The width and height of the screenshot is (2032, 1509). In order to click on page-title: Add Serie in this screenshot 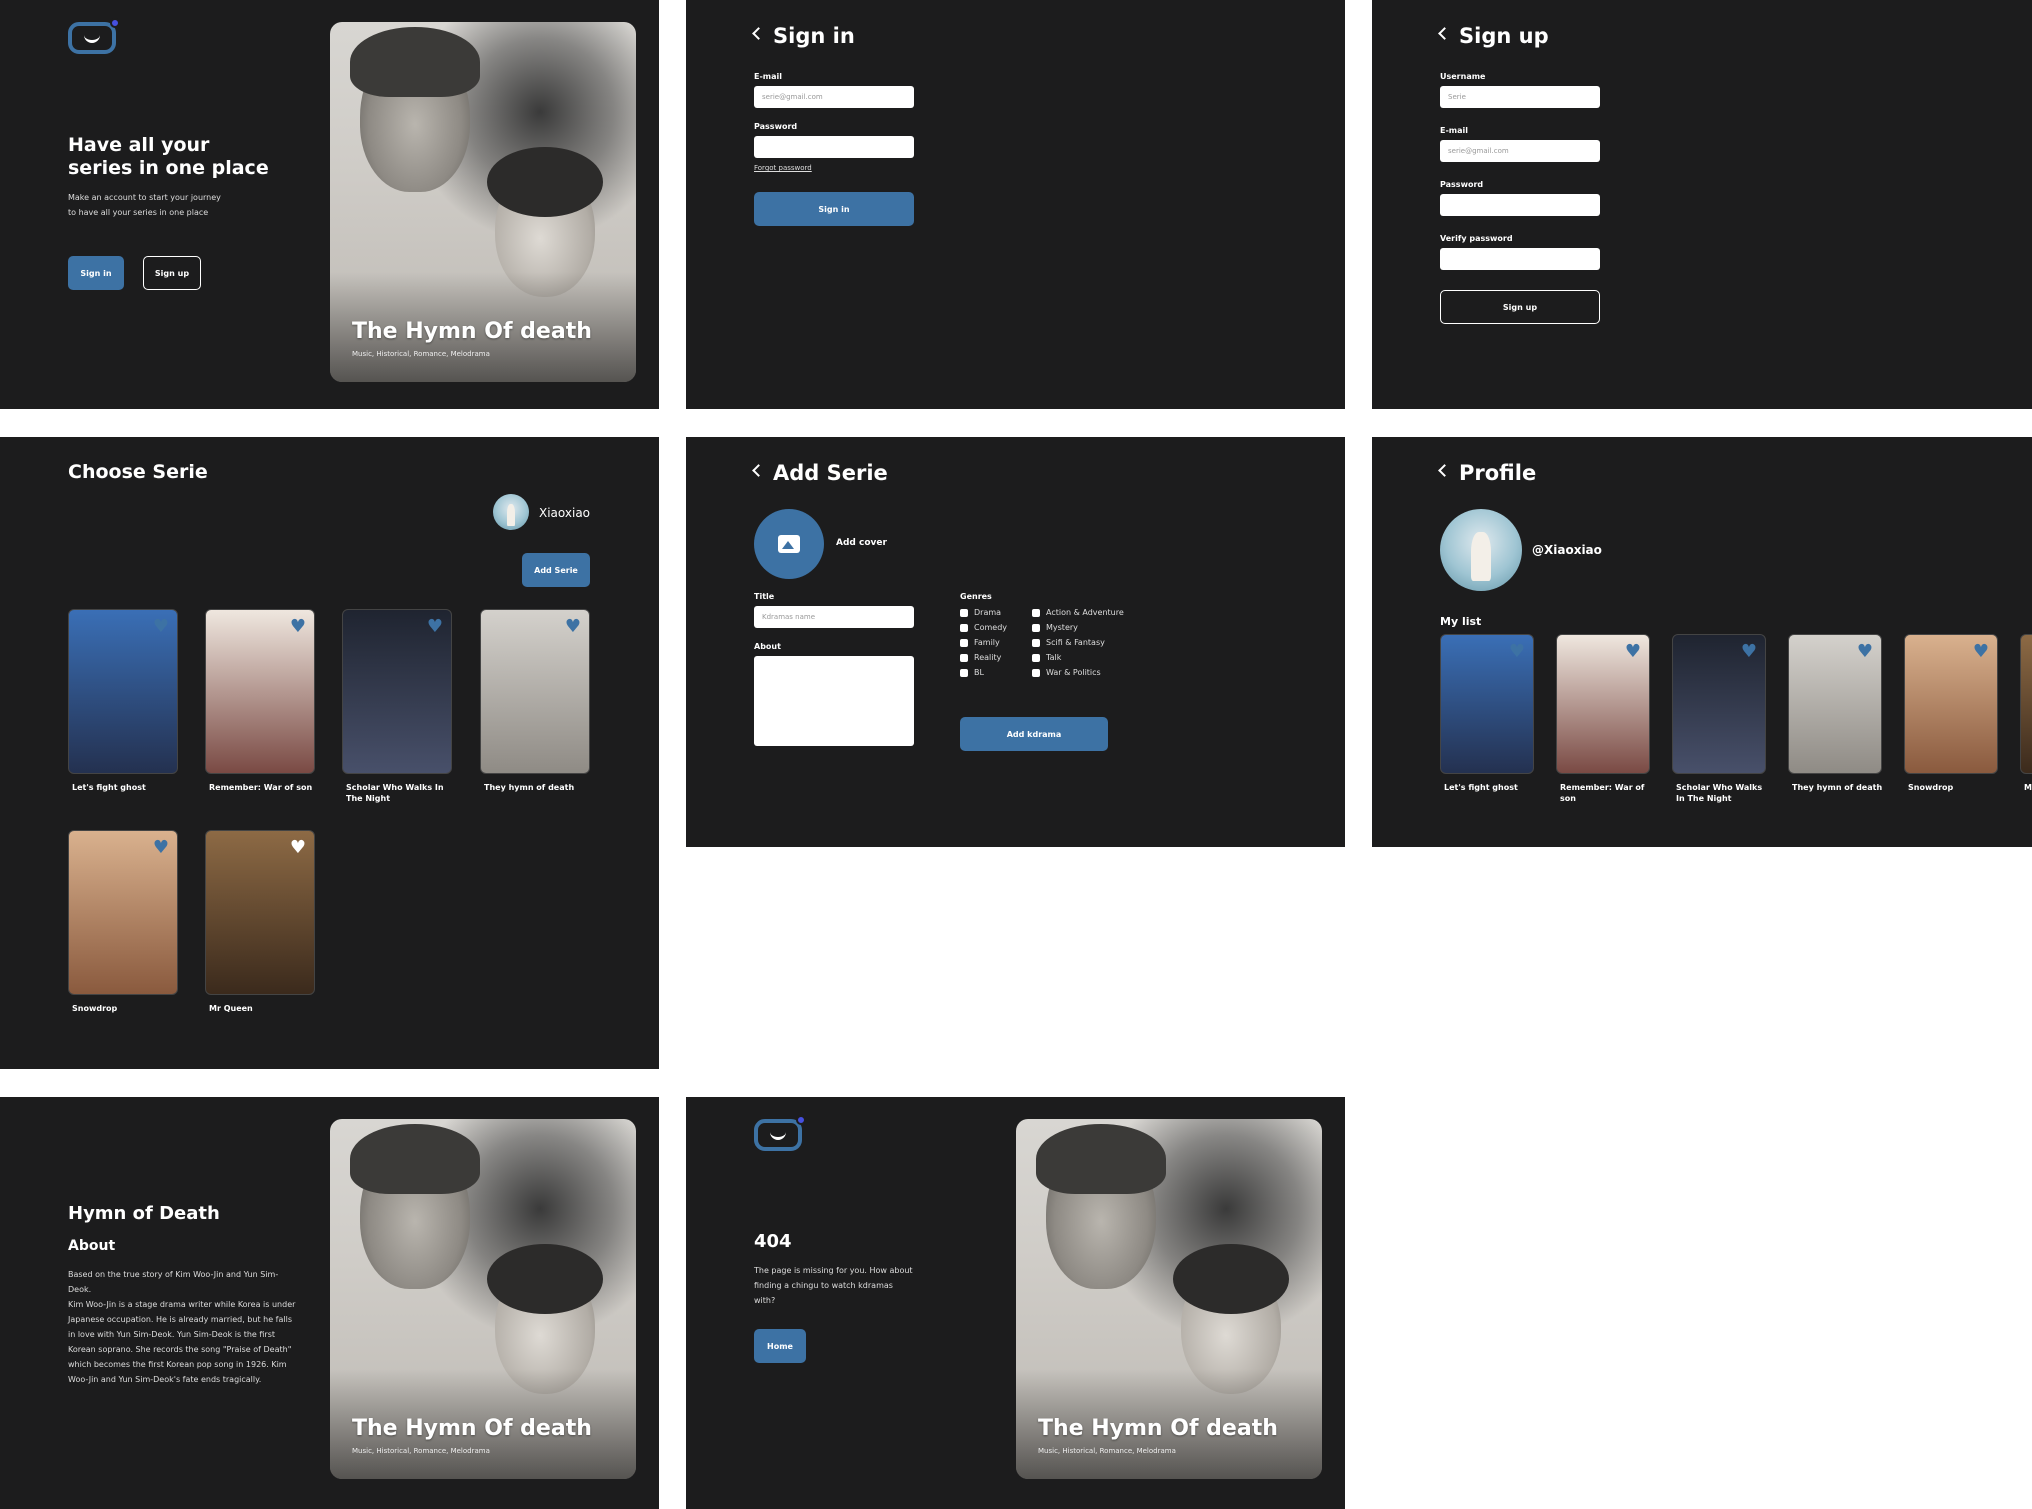, I will do `click(830, 473)`.